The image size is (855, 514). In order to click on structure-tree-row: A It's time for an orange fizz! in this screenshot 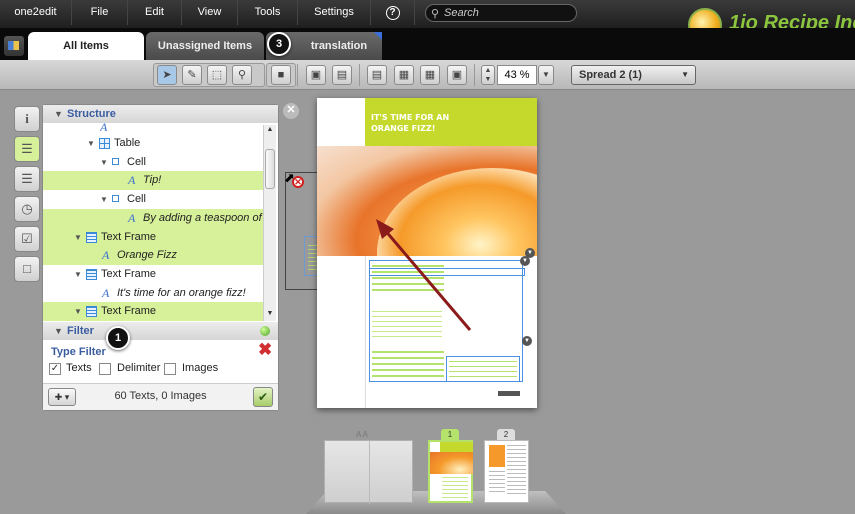, I will do `click(153, 293)`.